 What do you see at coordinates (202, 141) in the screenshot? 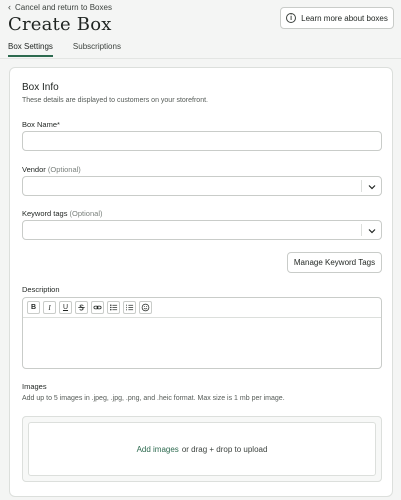
I see `box-name-input` at bounding box center [202, 141].